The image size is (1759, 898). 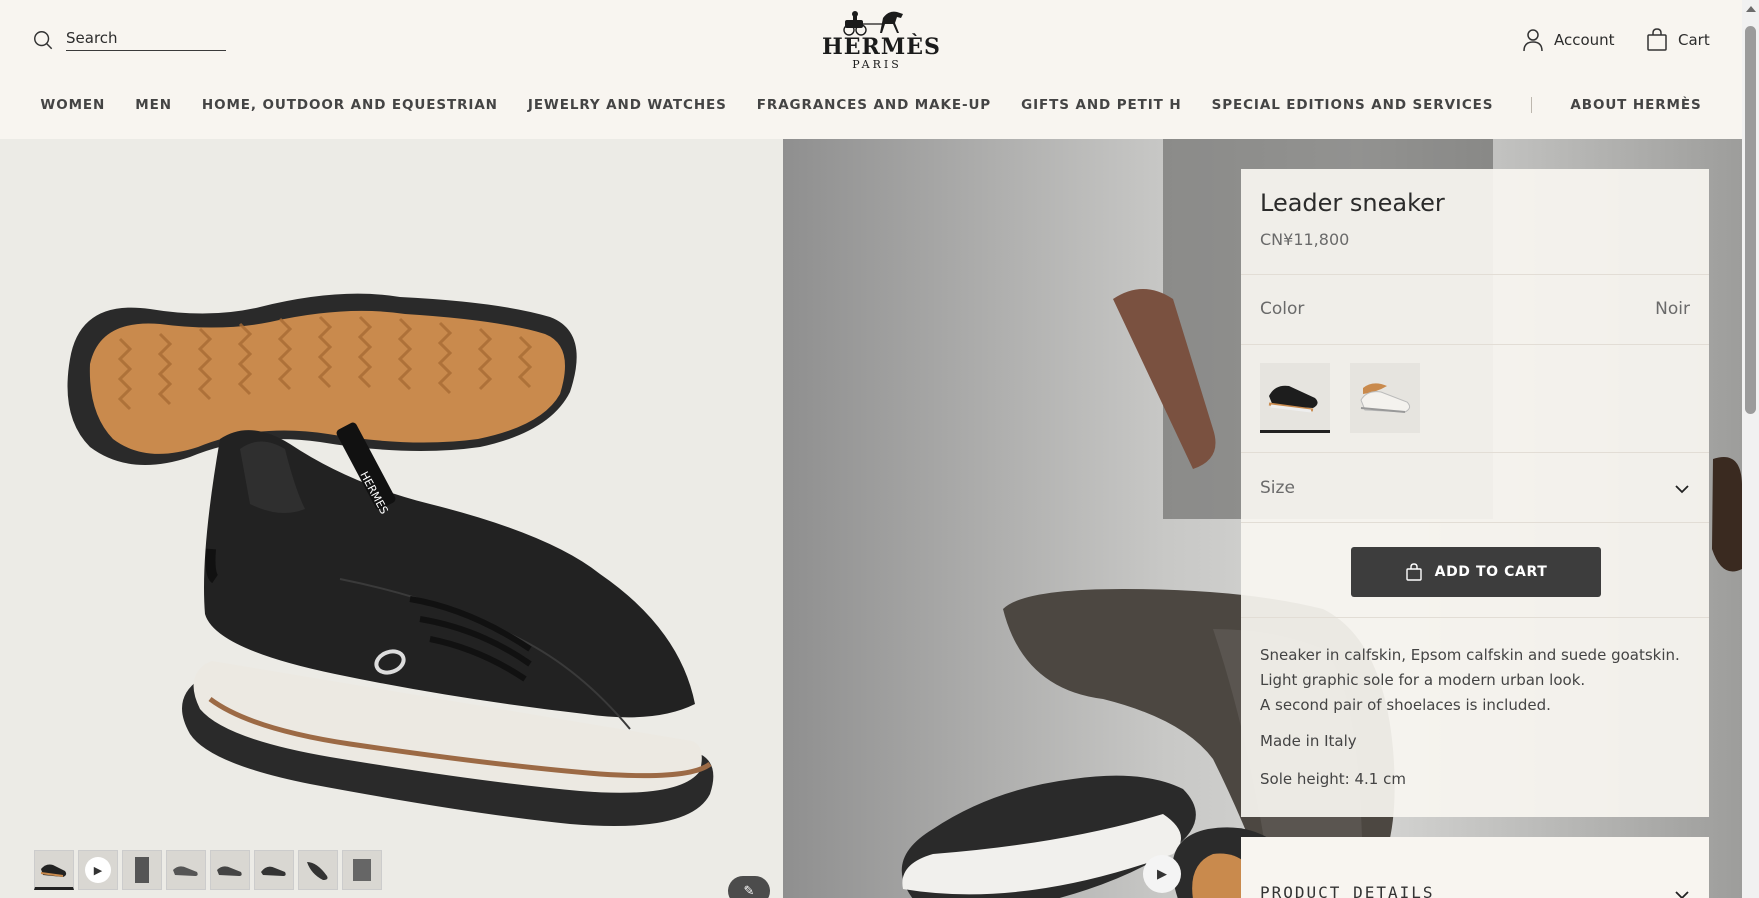 What do you see at coordinates (1333, 779) in the screenshot?
I see `sole-height: Sole height: 4.1 cm` at bounding box center [1333, 779].